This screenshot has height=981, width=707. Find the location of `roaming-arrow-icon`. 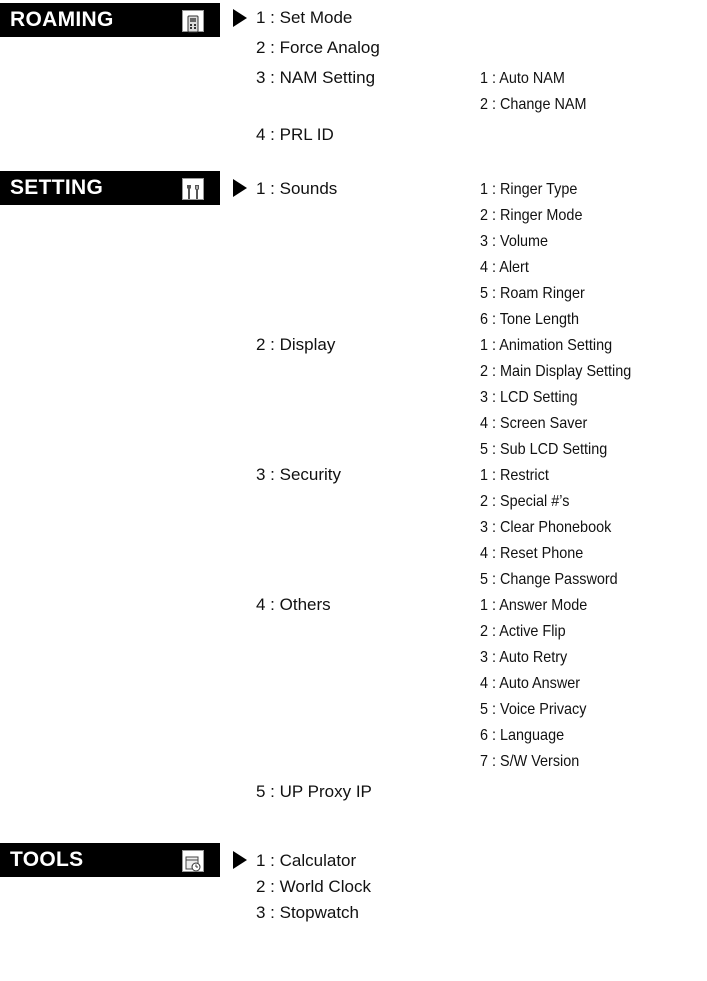

roaming-arrow-icon is located at coordinates (240, 18).